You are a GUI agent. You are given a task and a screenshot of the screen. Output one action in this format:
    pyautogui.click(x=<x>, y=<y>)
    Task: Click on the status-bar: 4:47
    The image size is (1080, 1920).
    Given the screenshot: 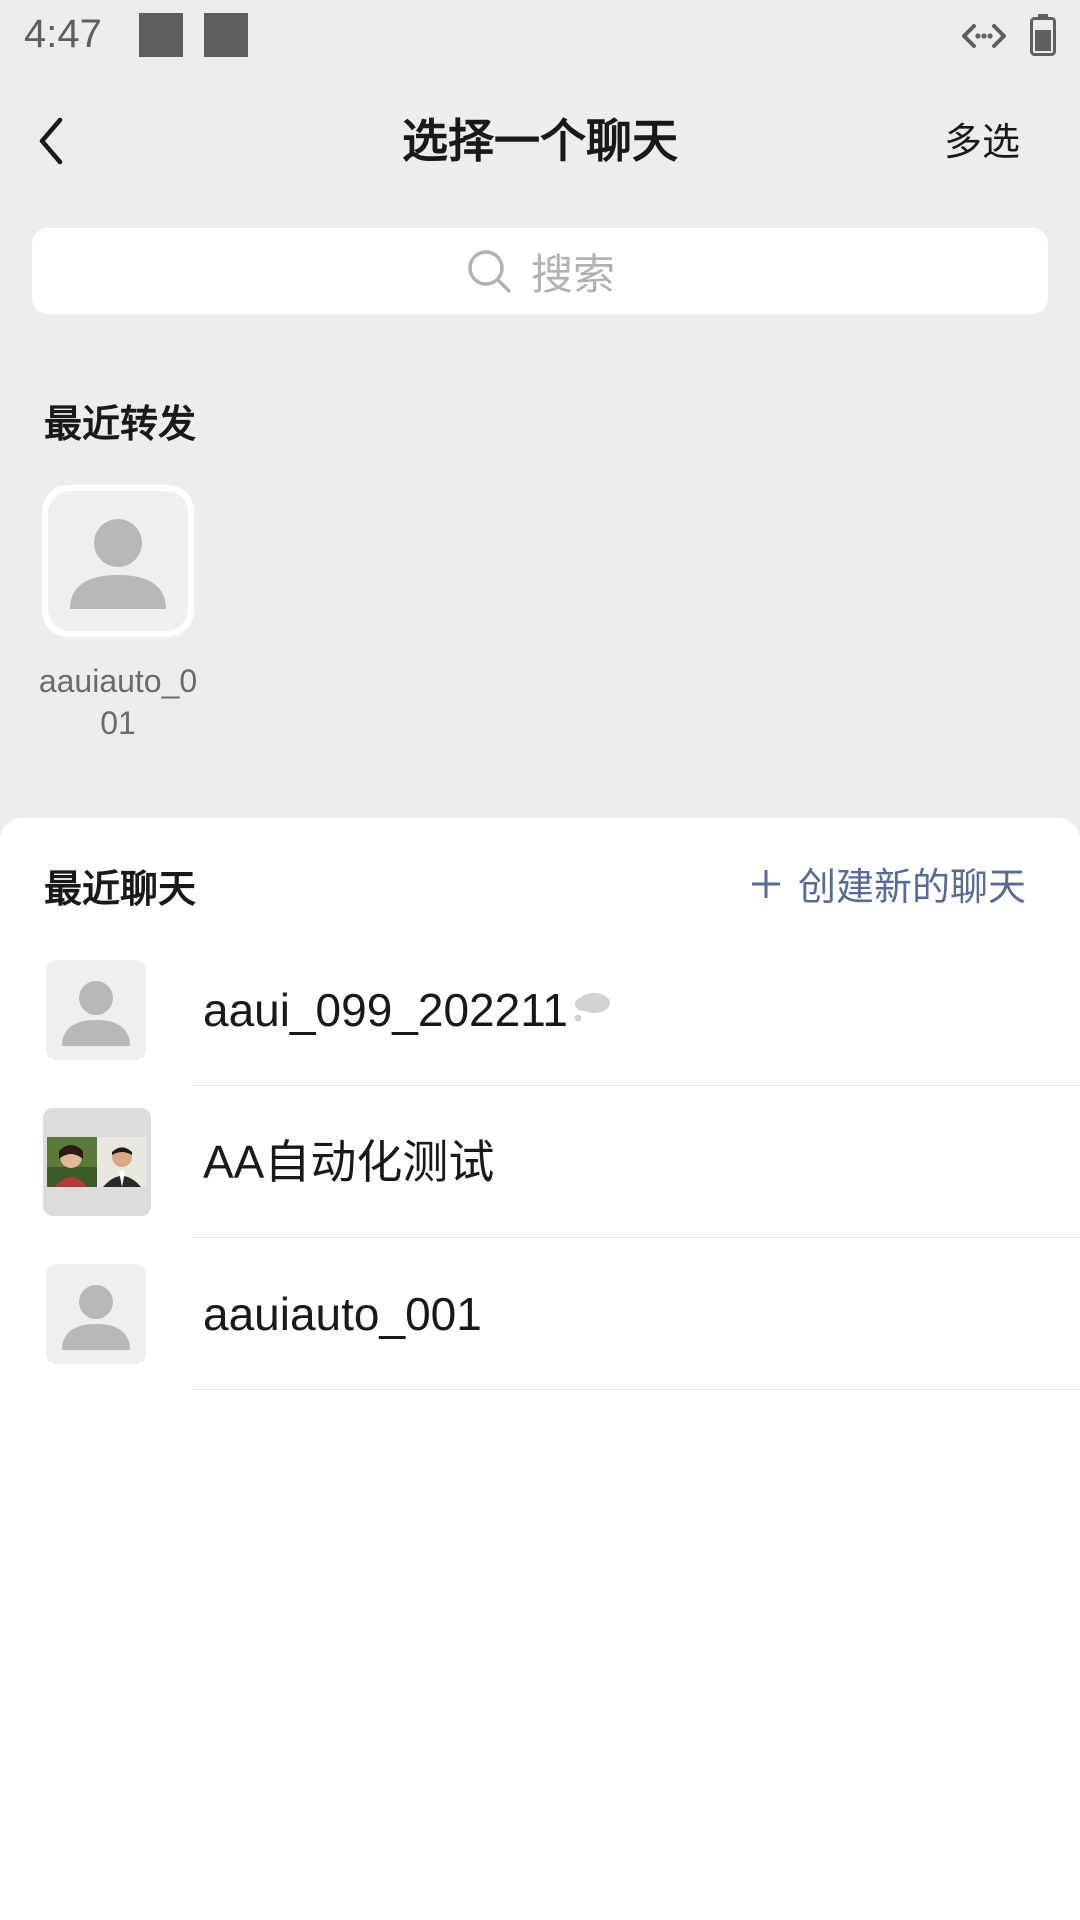 What is the action you would take?
    pyautogui.click(x=540, y=37)
    